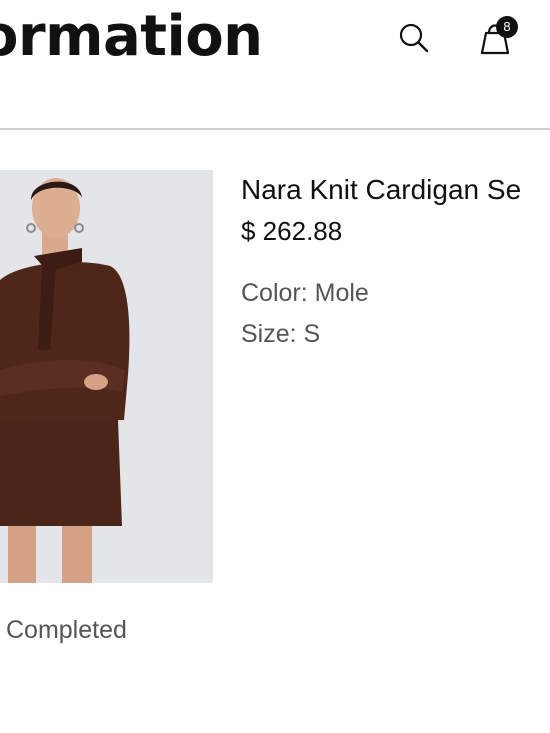 The image size is (550, 733). What do you see at coordinates (66, 630) in the screenshot?
I see `order-status: Completed` at bounding box center [66, 630].